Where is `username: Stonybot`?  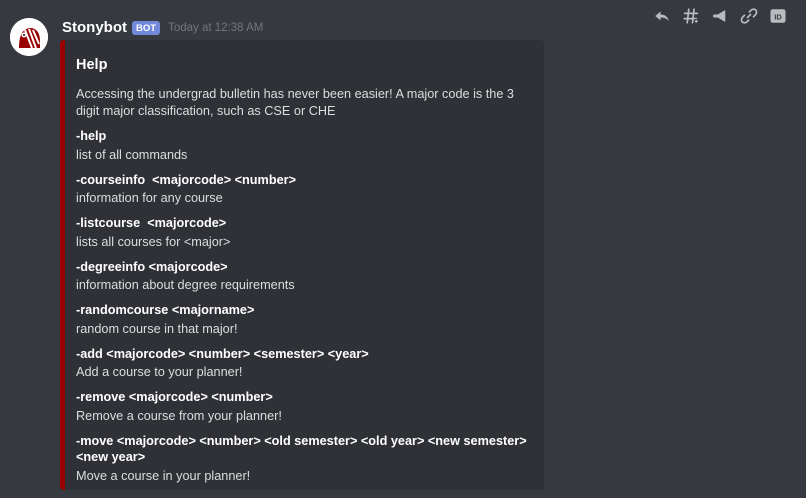 username: Stonybot is located at coordinates (94, 27).